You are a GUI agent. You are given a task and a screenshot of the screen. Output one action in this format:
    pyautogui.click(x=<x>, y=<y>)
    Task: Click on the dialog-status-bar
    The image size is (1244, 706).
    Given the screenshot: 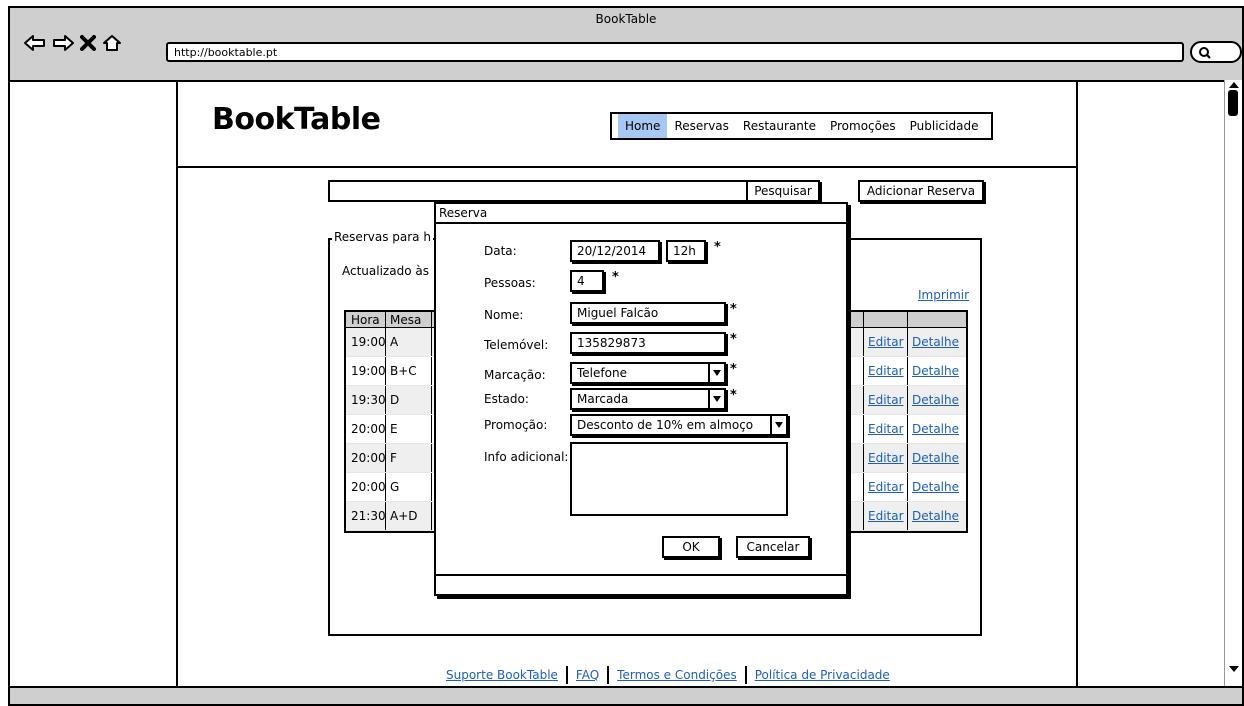 What is the action you would take?
    pyautogui.click(x=641, y=584)
    